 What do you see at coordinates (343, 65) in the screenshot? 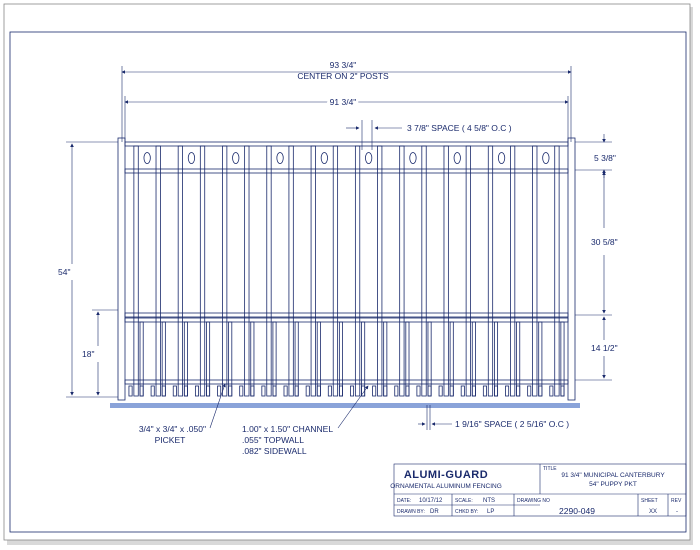
I see `dim-center-on-posts: 93 3/4"` at bounding box center [343, 65].